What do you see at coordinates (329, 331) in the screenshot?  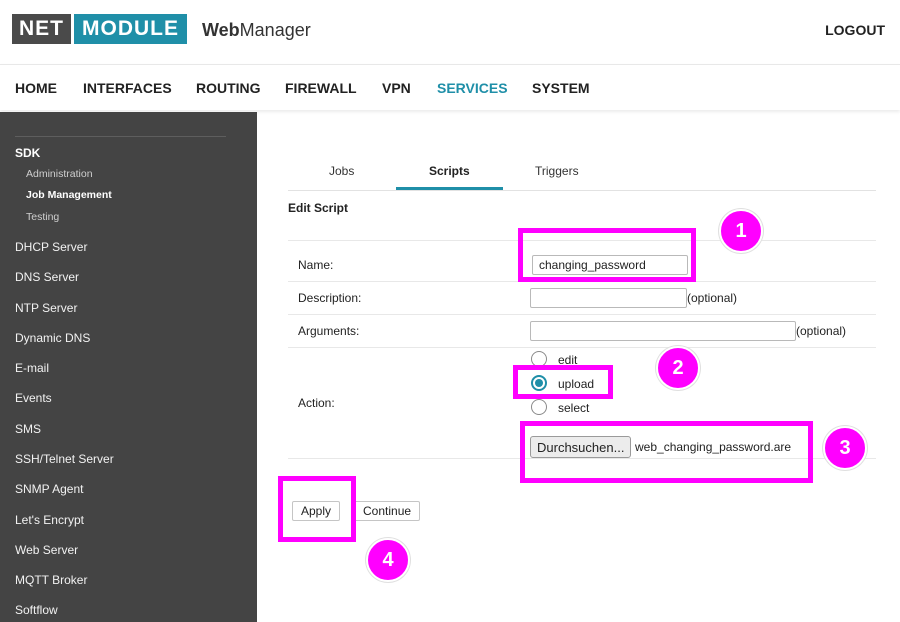 I see `arguments-label: Arguments:` at bounding box center [329, 331].